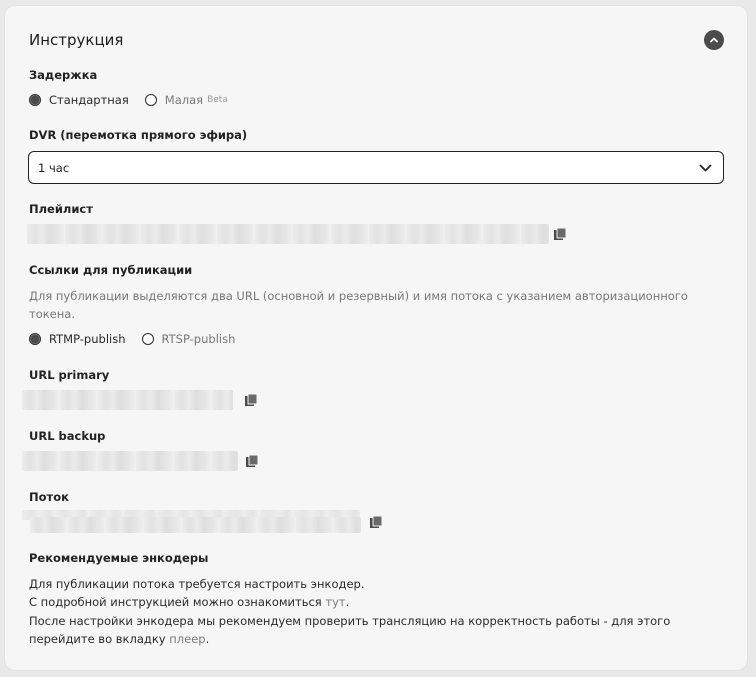 This screenshot has height=677, width=756. I want to click on url-backup-label: URL backup, so click(67, 436).